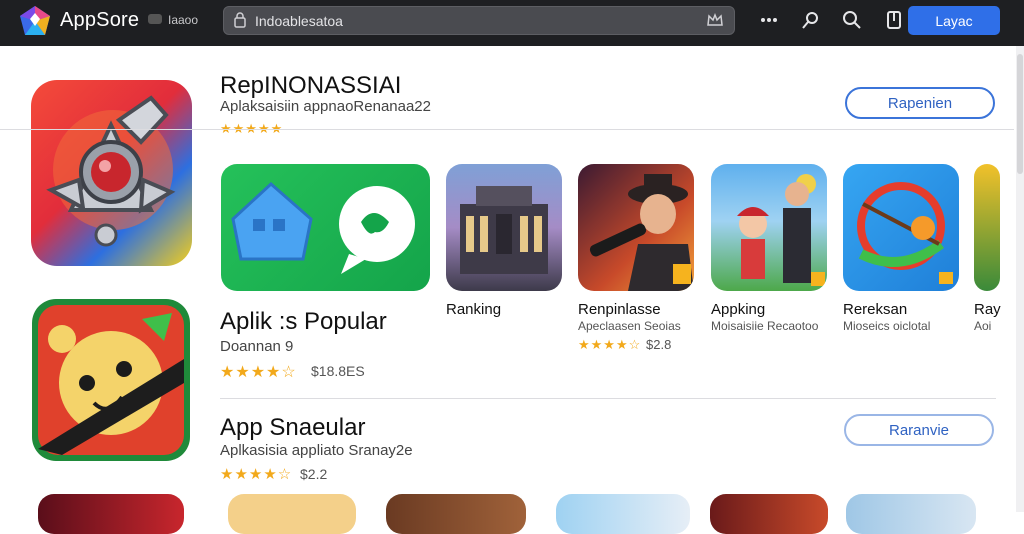  What do you see at coordinates (920, 103) in the screenshot?
I see `featured-button: Rapenien` at bounding box center [920, 103].